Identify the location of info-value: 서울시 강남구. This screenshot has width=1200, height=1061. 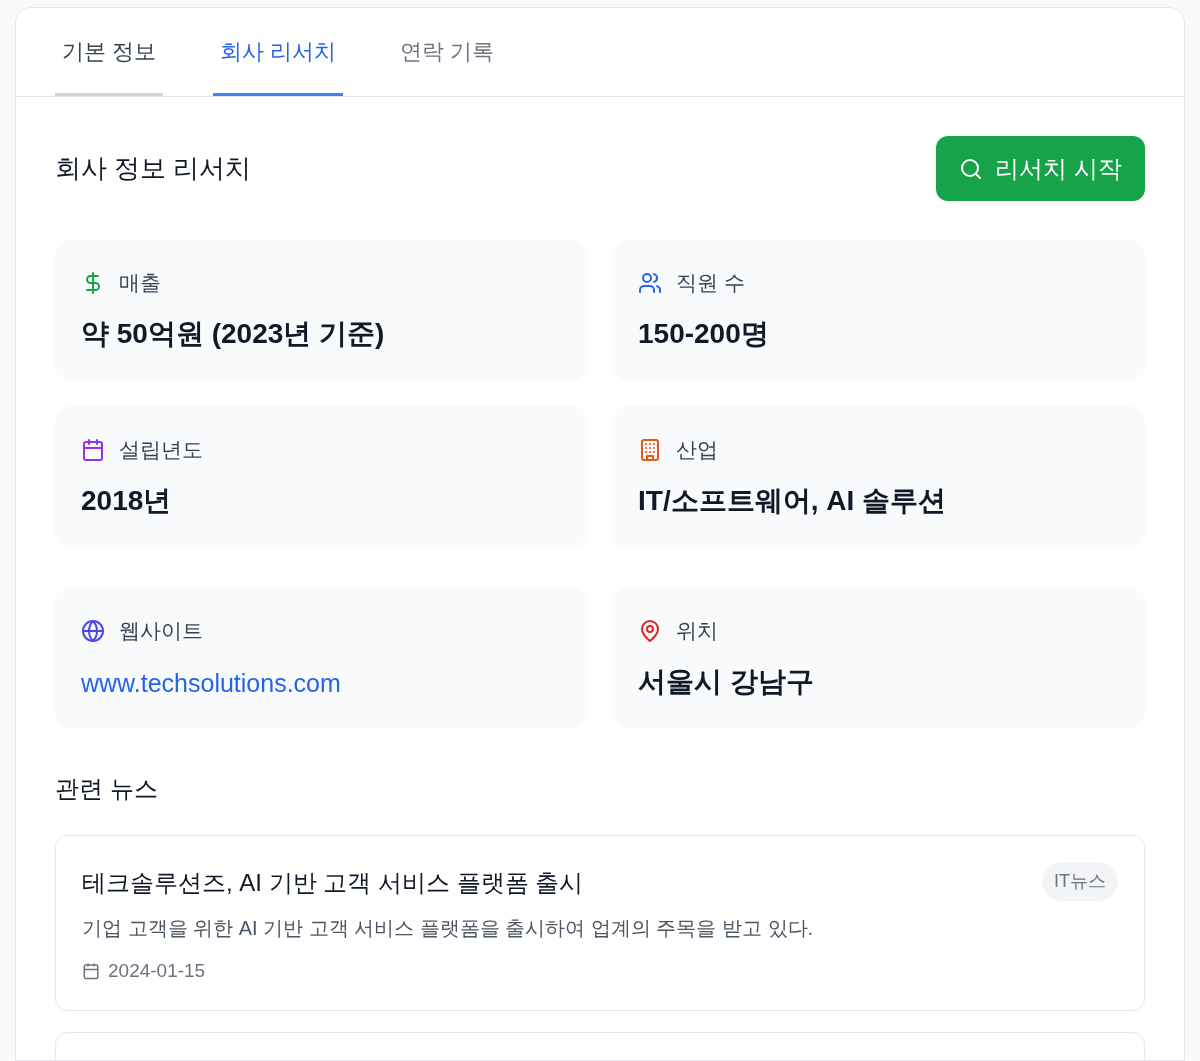
(726, 681).